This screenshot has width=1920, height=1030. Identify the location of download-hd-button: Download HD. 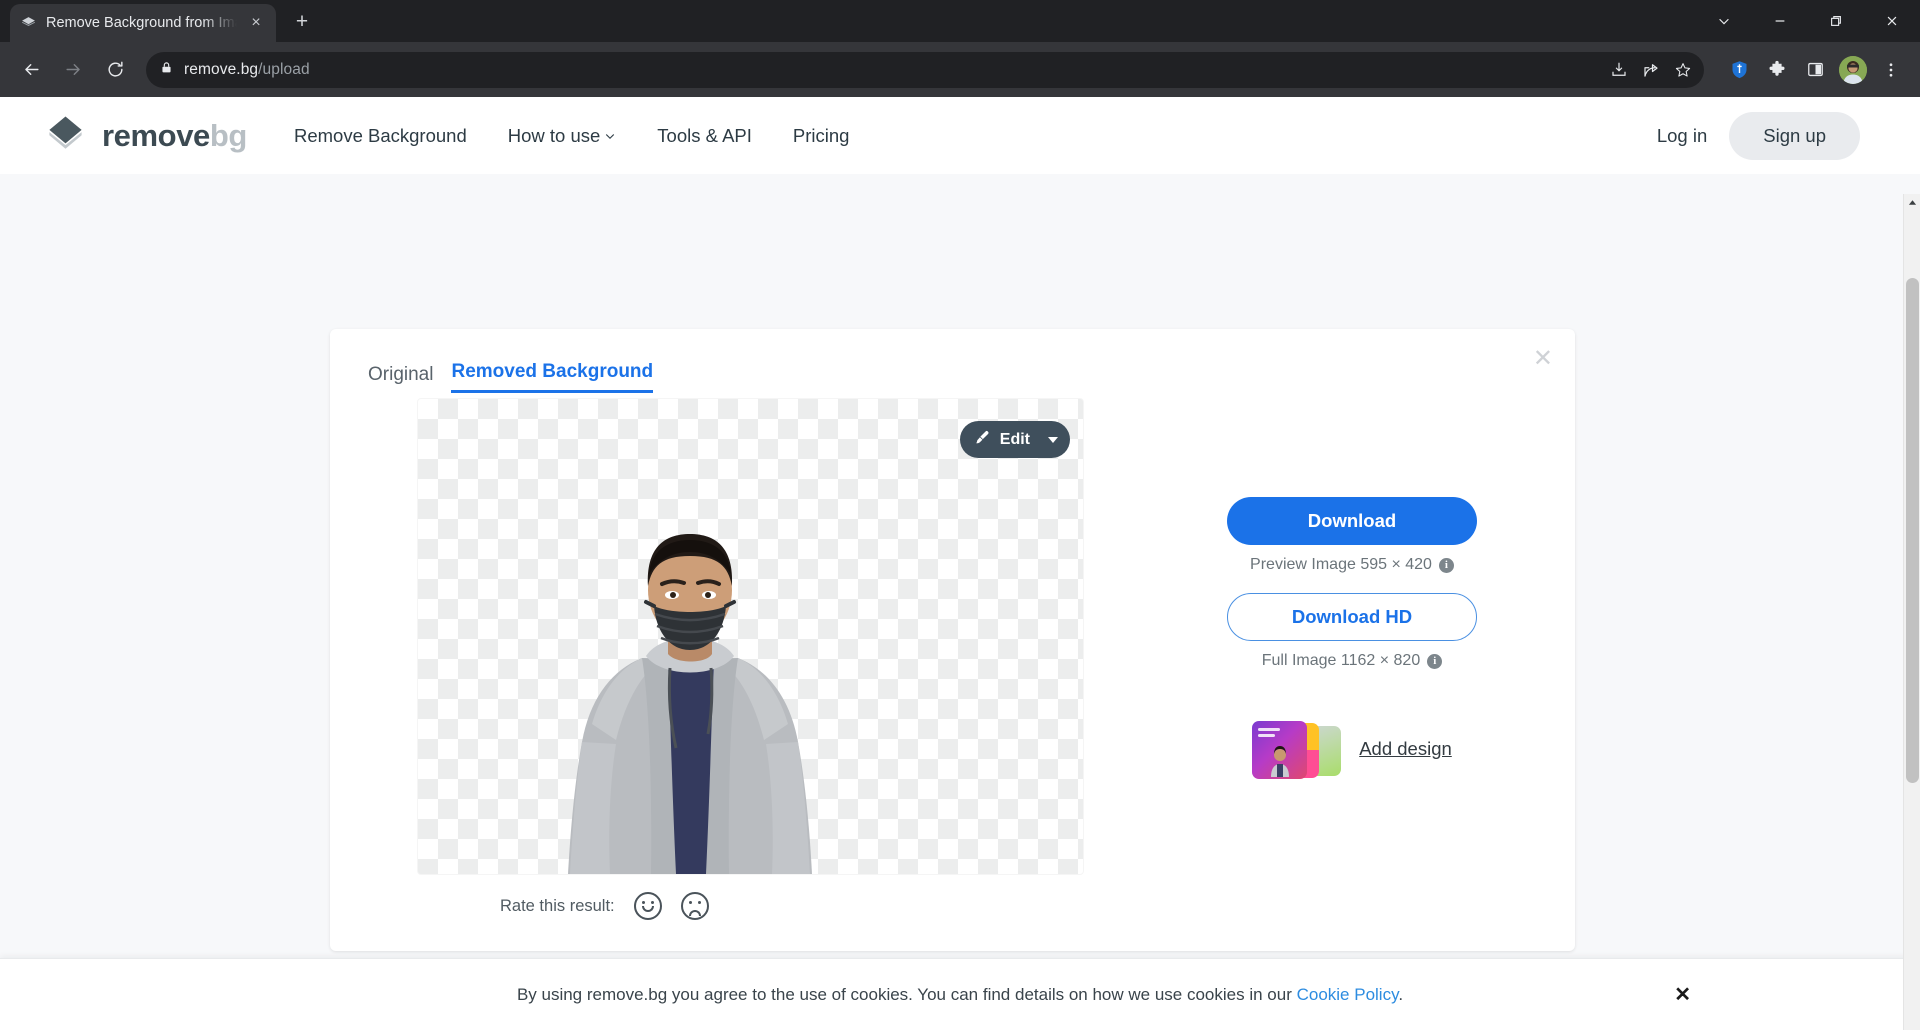
(1352, 617).